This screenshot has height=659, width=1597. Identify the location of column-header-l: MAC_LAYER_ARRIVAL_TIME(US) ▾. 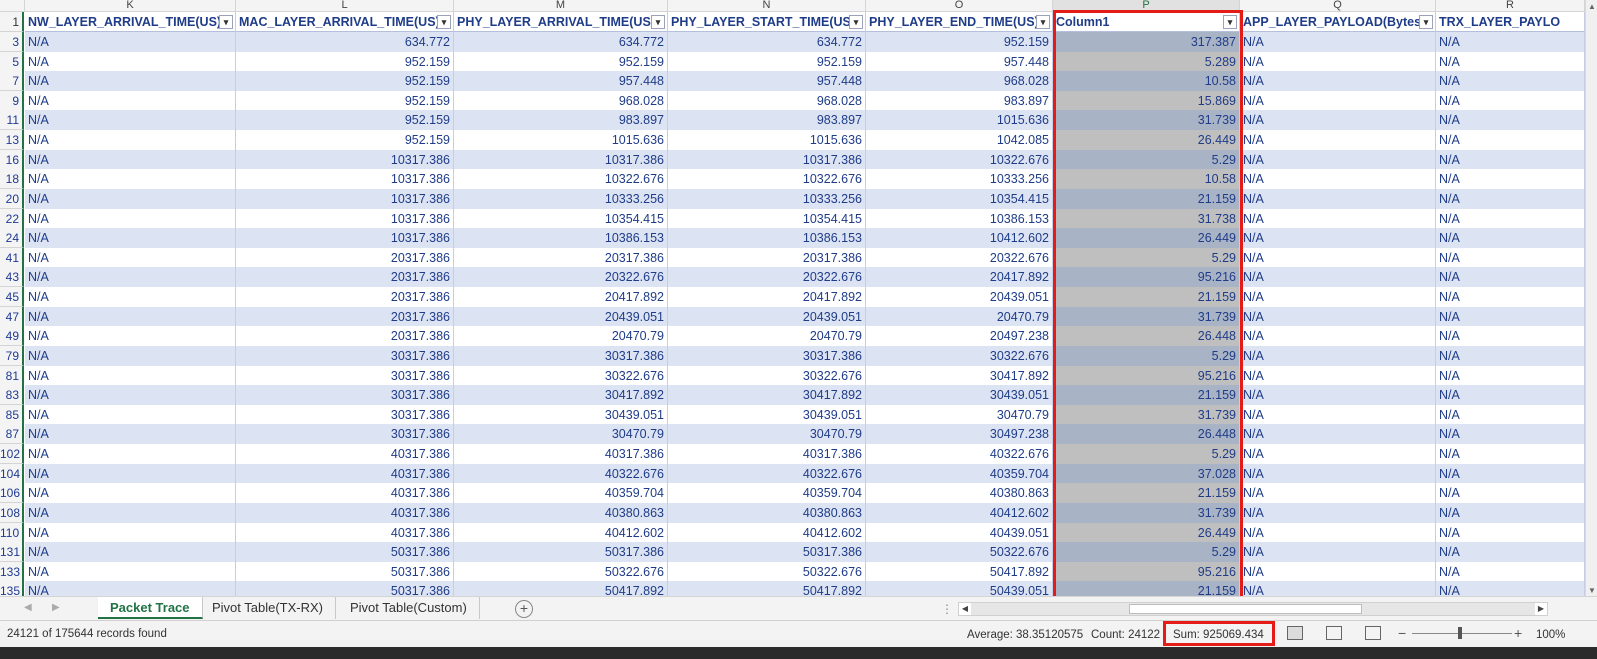
(345, 22).